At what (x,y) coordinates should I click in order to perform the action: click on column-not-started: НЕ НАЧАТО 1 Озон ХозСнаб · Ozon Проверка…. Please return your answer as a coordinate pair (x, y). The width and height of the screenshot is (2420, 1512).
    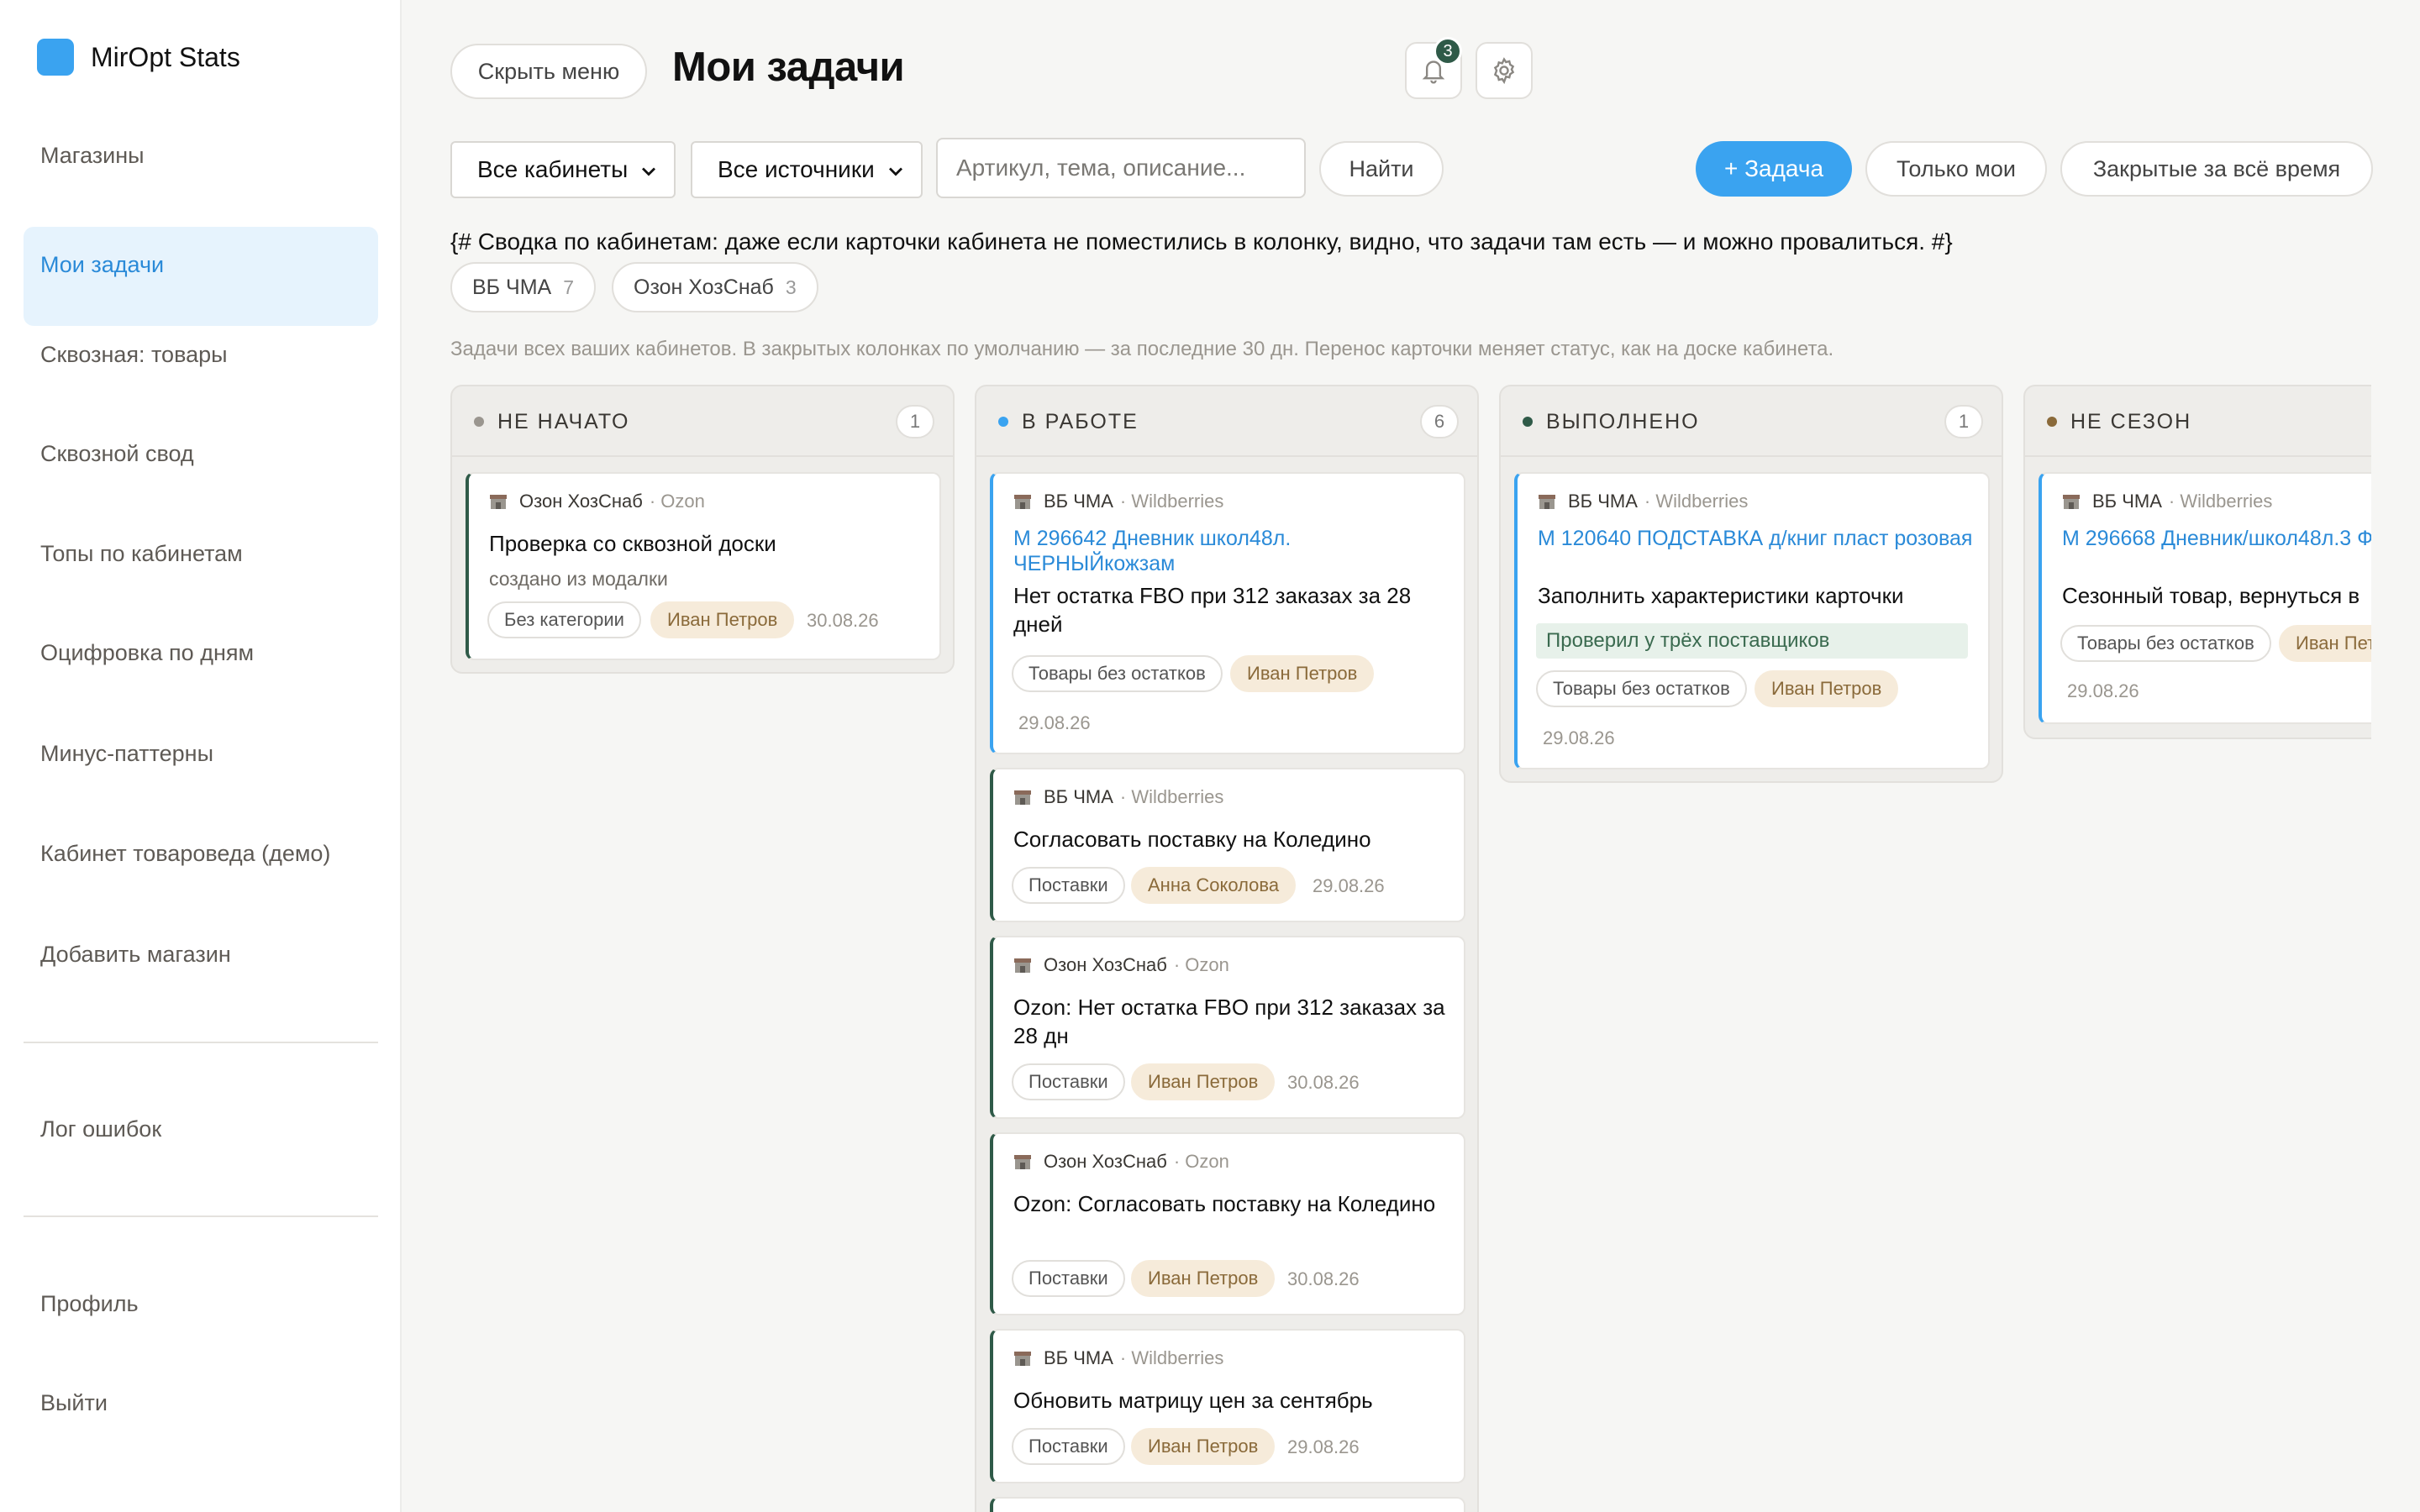
    Looking at the image, I should click on (703, 529).